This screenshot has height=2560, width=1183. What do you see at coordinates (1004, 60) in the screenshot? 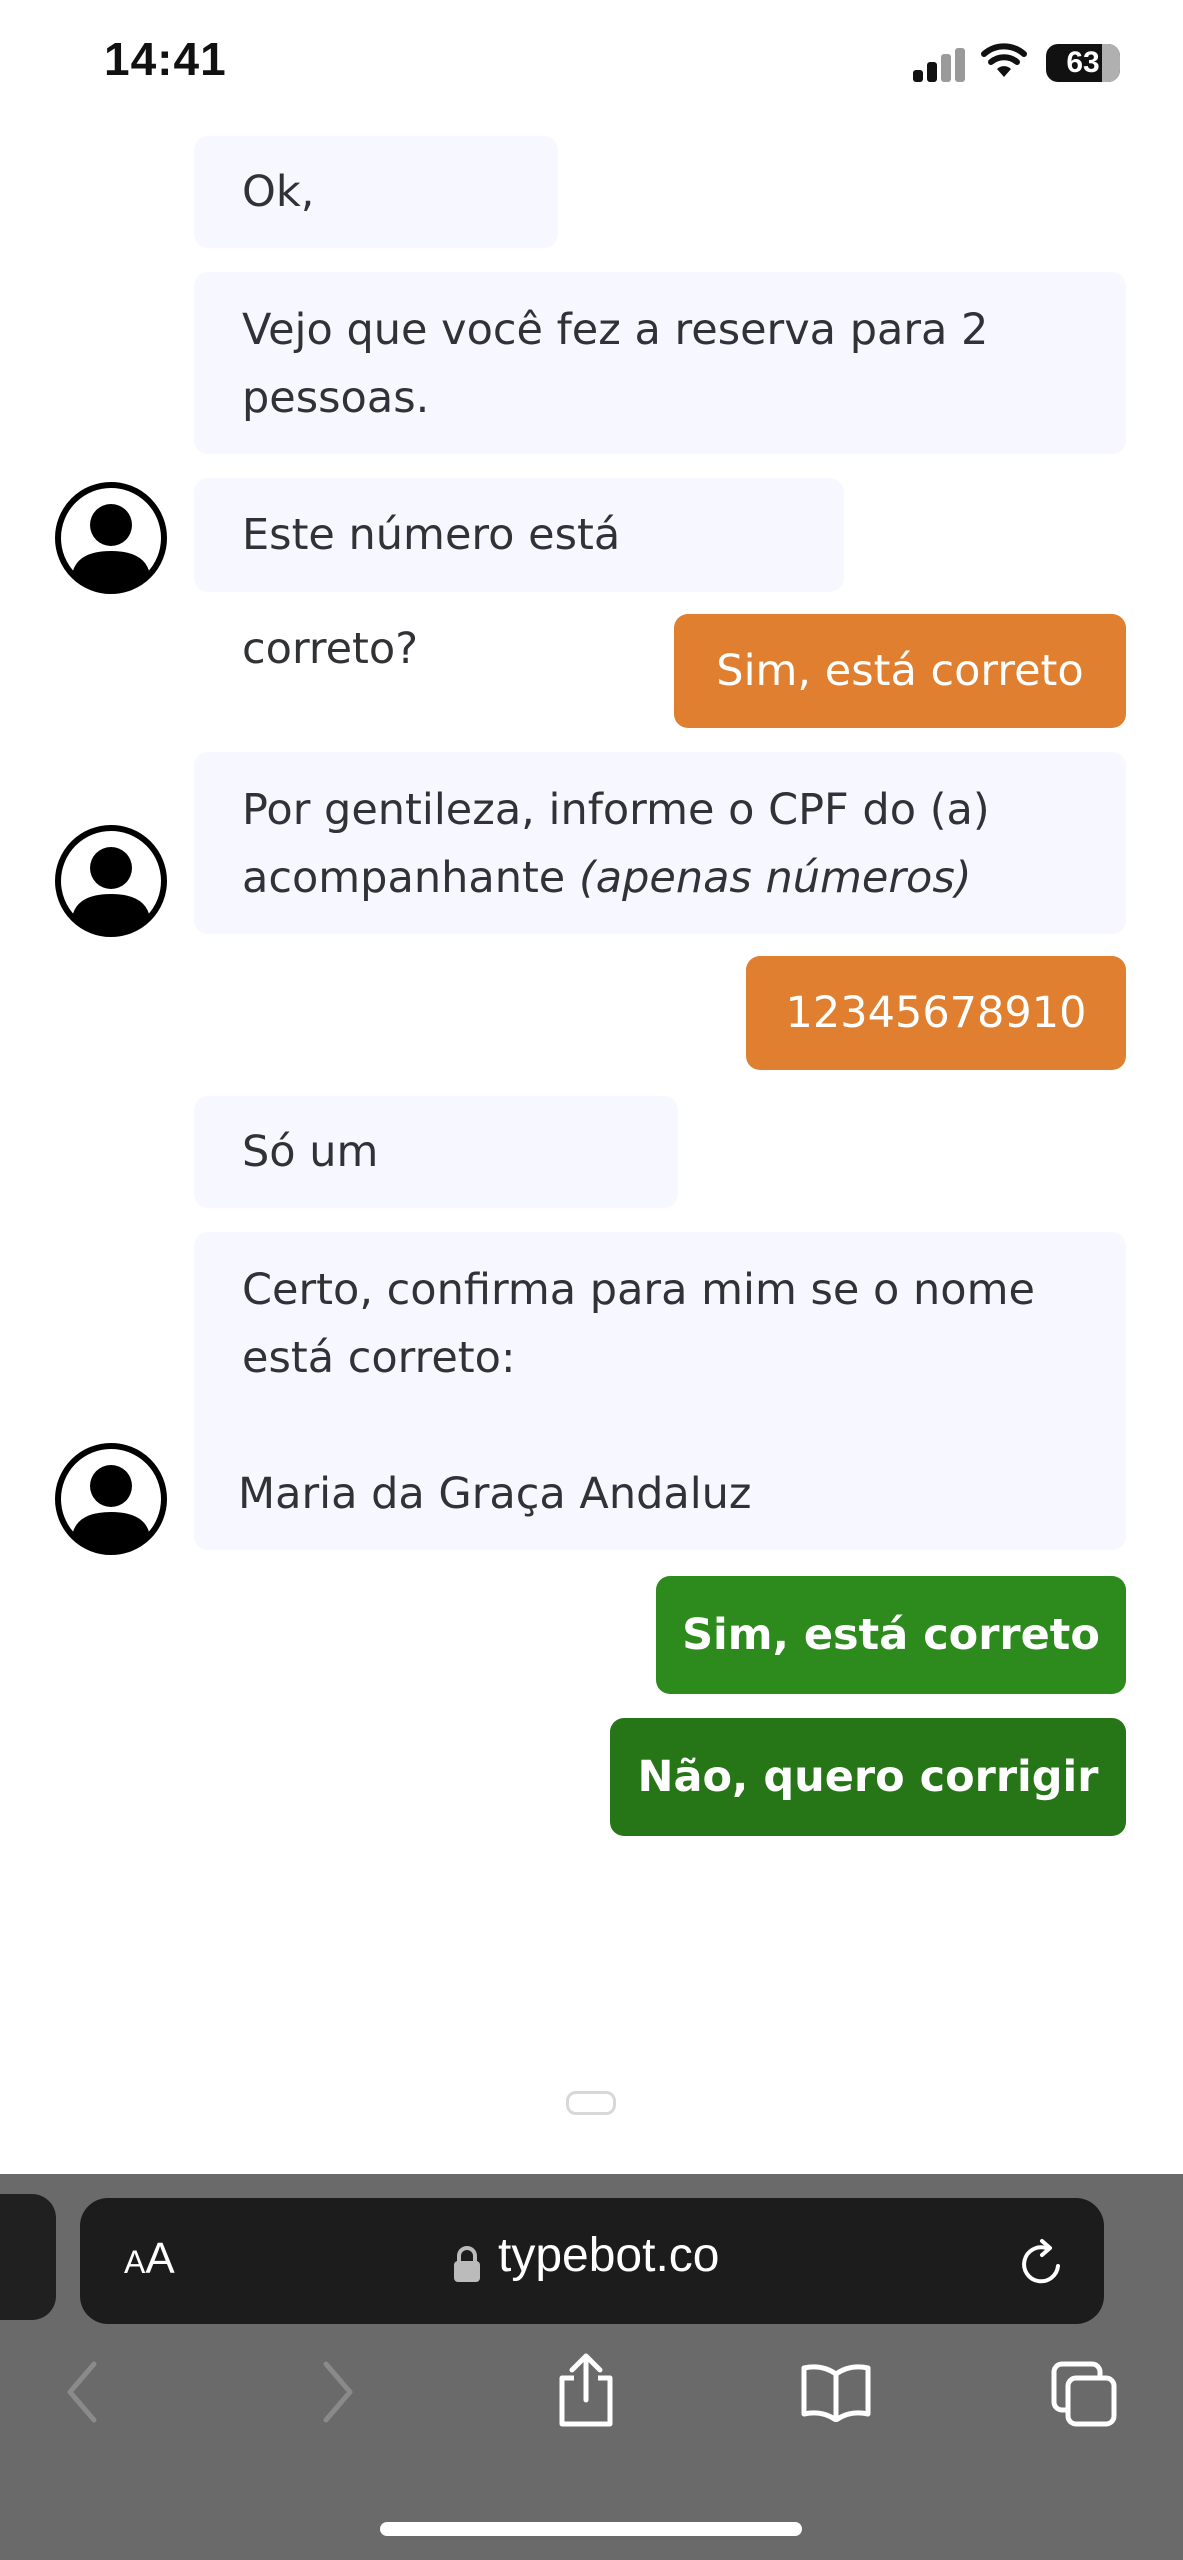
I see `wifi-icon` at bounding box center [1004, 60].